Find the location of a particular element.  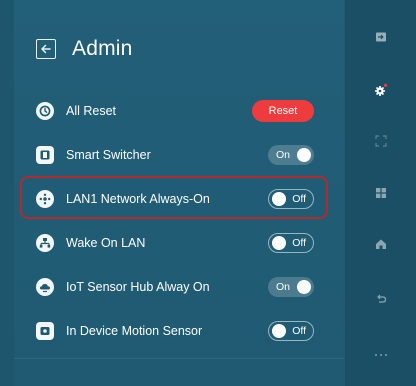

rail-item-home is located at coordinates (380, 244).